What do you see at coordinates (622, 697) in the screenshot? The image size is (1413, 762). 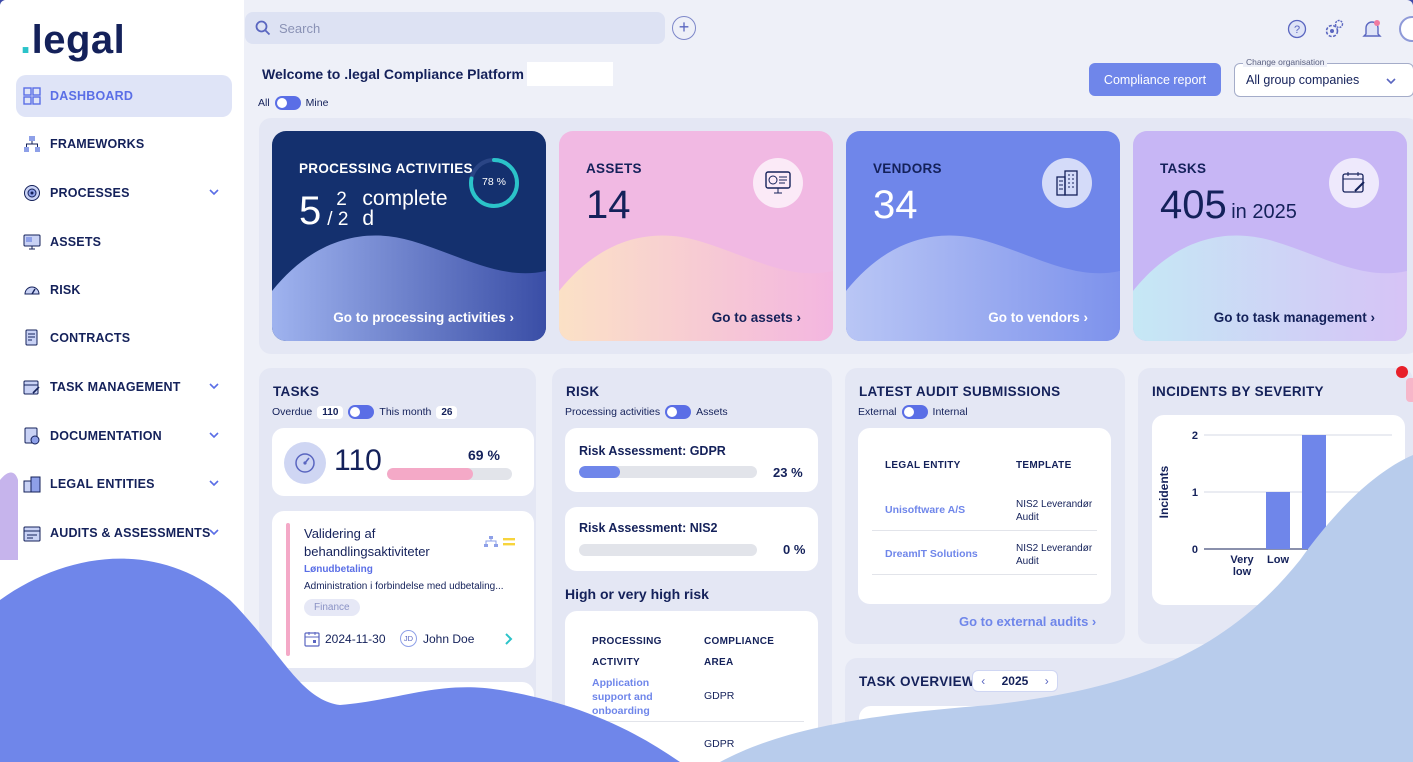 I see `table-row: Application support and onboarding` at bounding box center [622, 697].